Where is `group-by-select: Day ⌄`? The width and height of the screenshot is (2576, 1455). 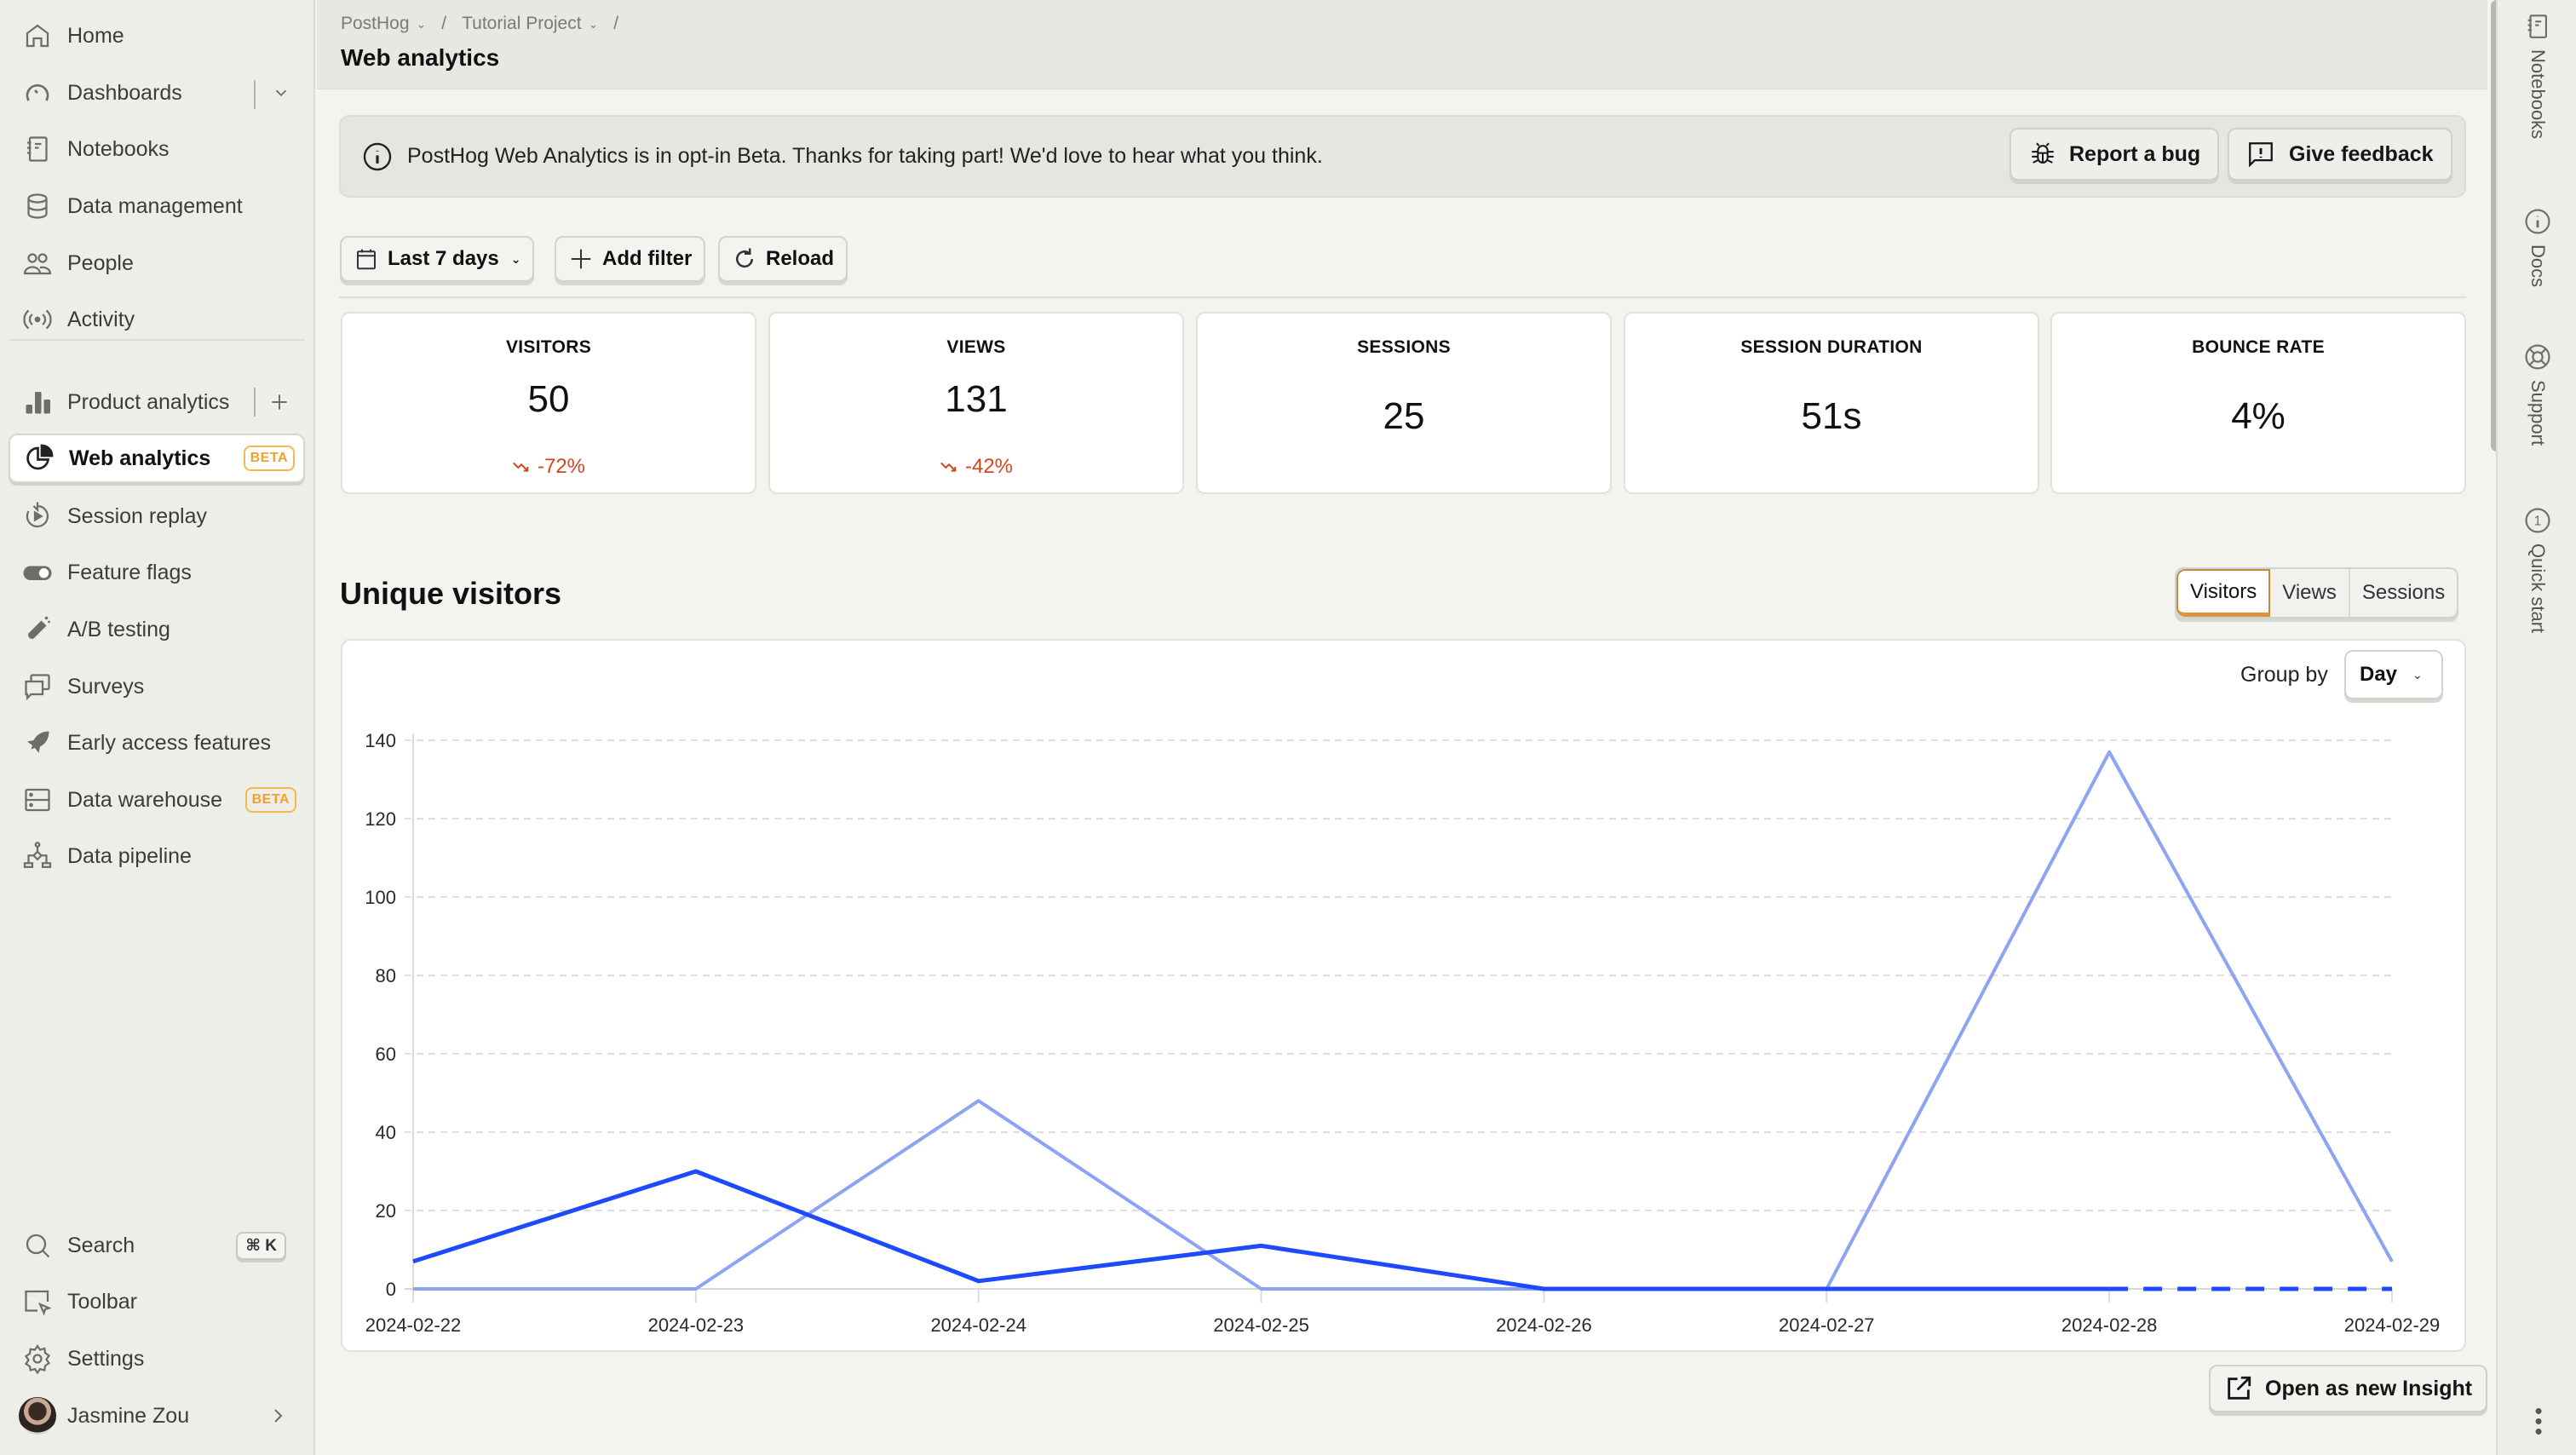 group-by-select: Day ⌄ is located at coordinates (2393, 674).